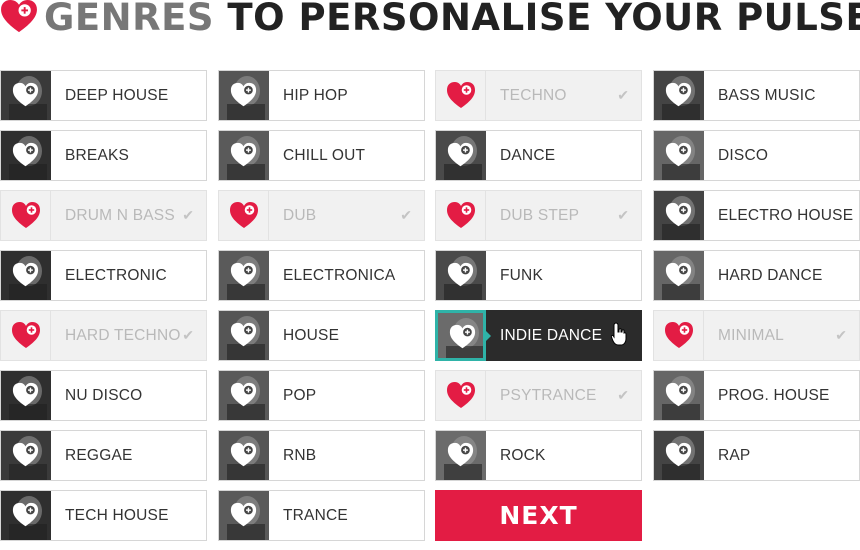 The width and height of the screenshot is (860, 550). I want to click on genre-label: RNB, so click(300, 455).